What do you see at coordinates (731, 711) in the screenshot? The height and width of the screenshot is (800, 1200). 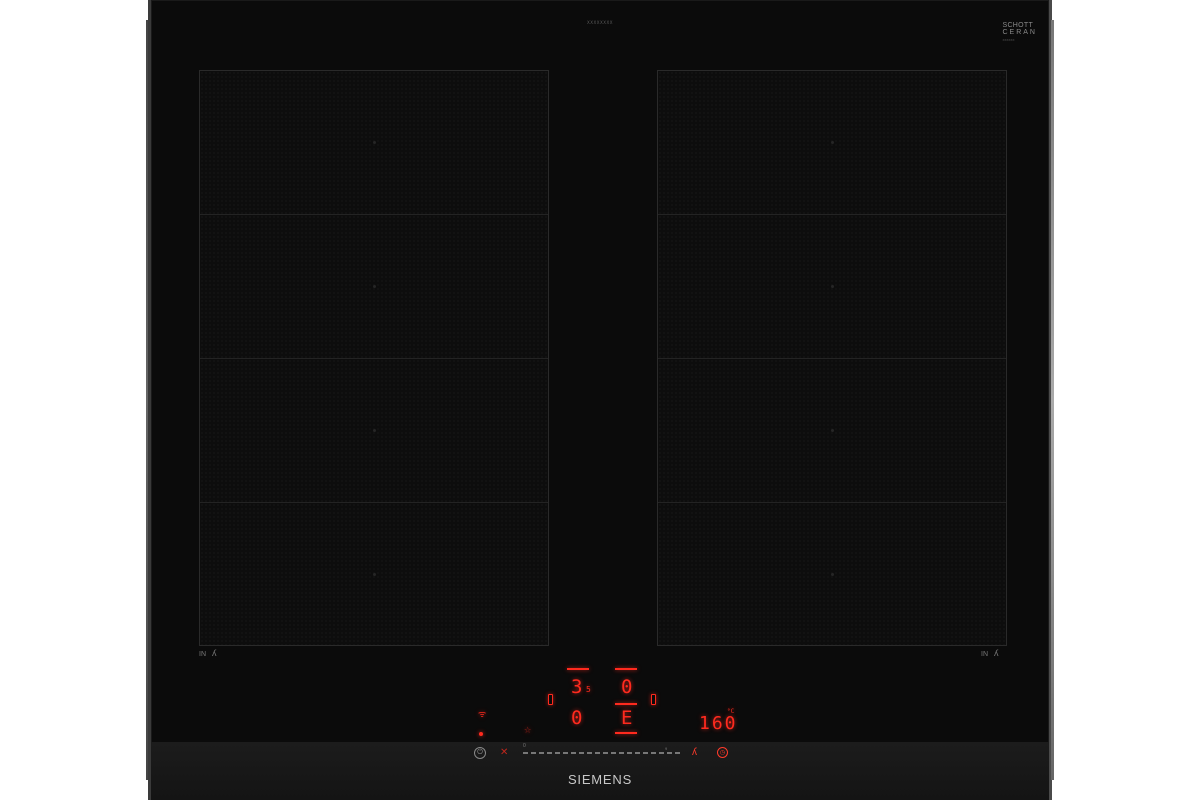 I see `temperature-unit: °C` at bounding box center [731, 711].